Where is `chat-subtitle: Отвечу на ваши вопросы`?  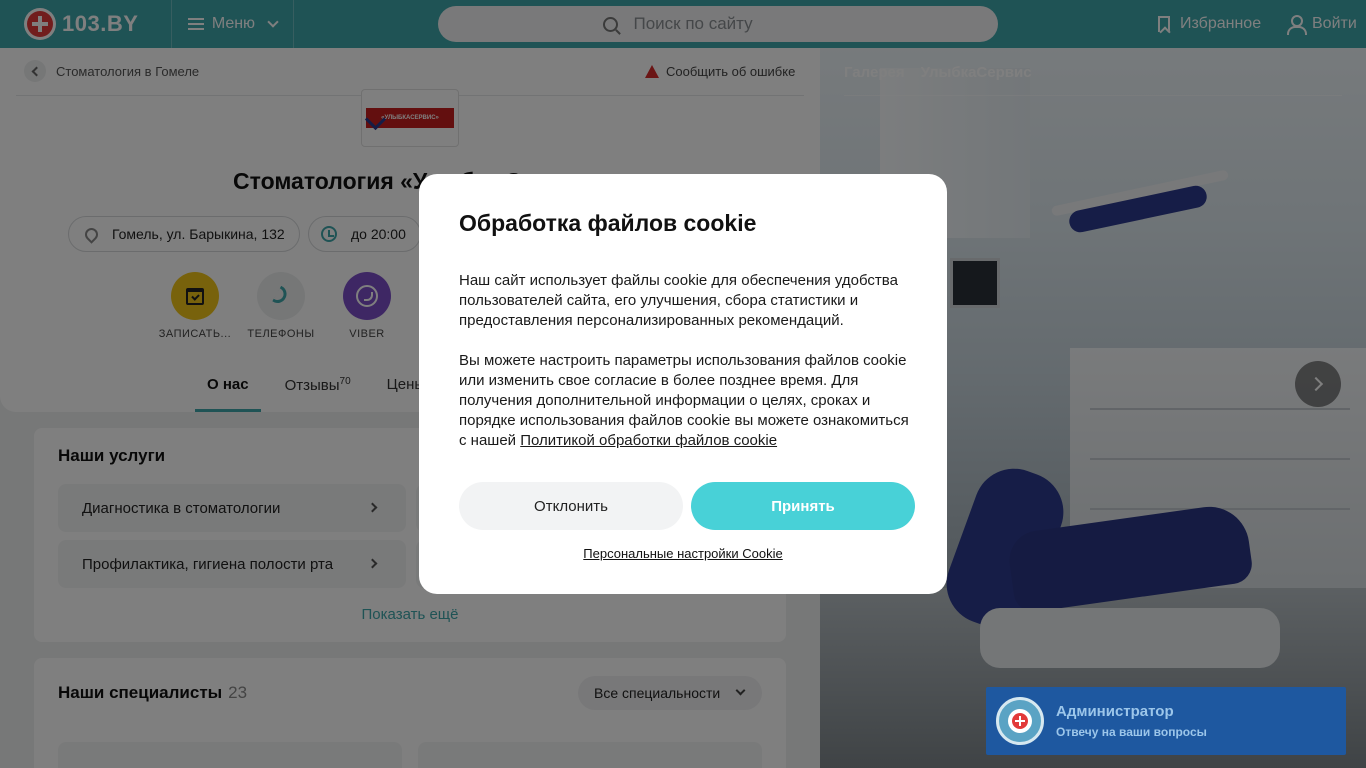 chat-subtitle: Отвечу на ваши вопросы is located at coordinates (1131, 732).